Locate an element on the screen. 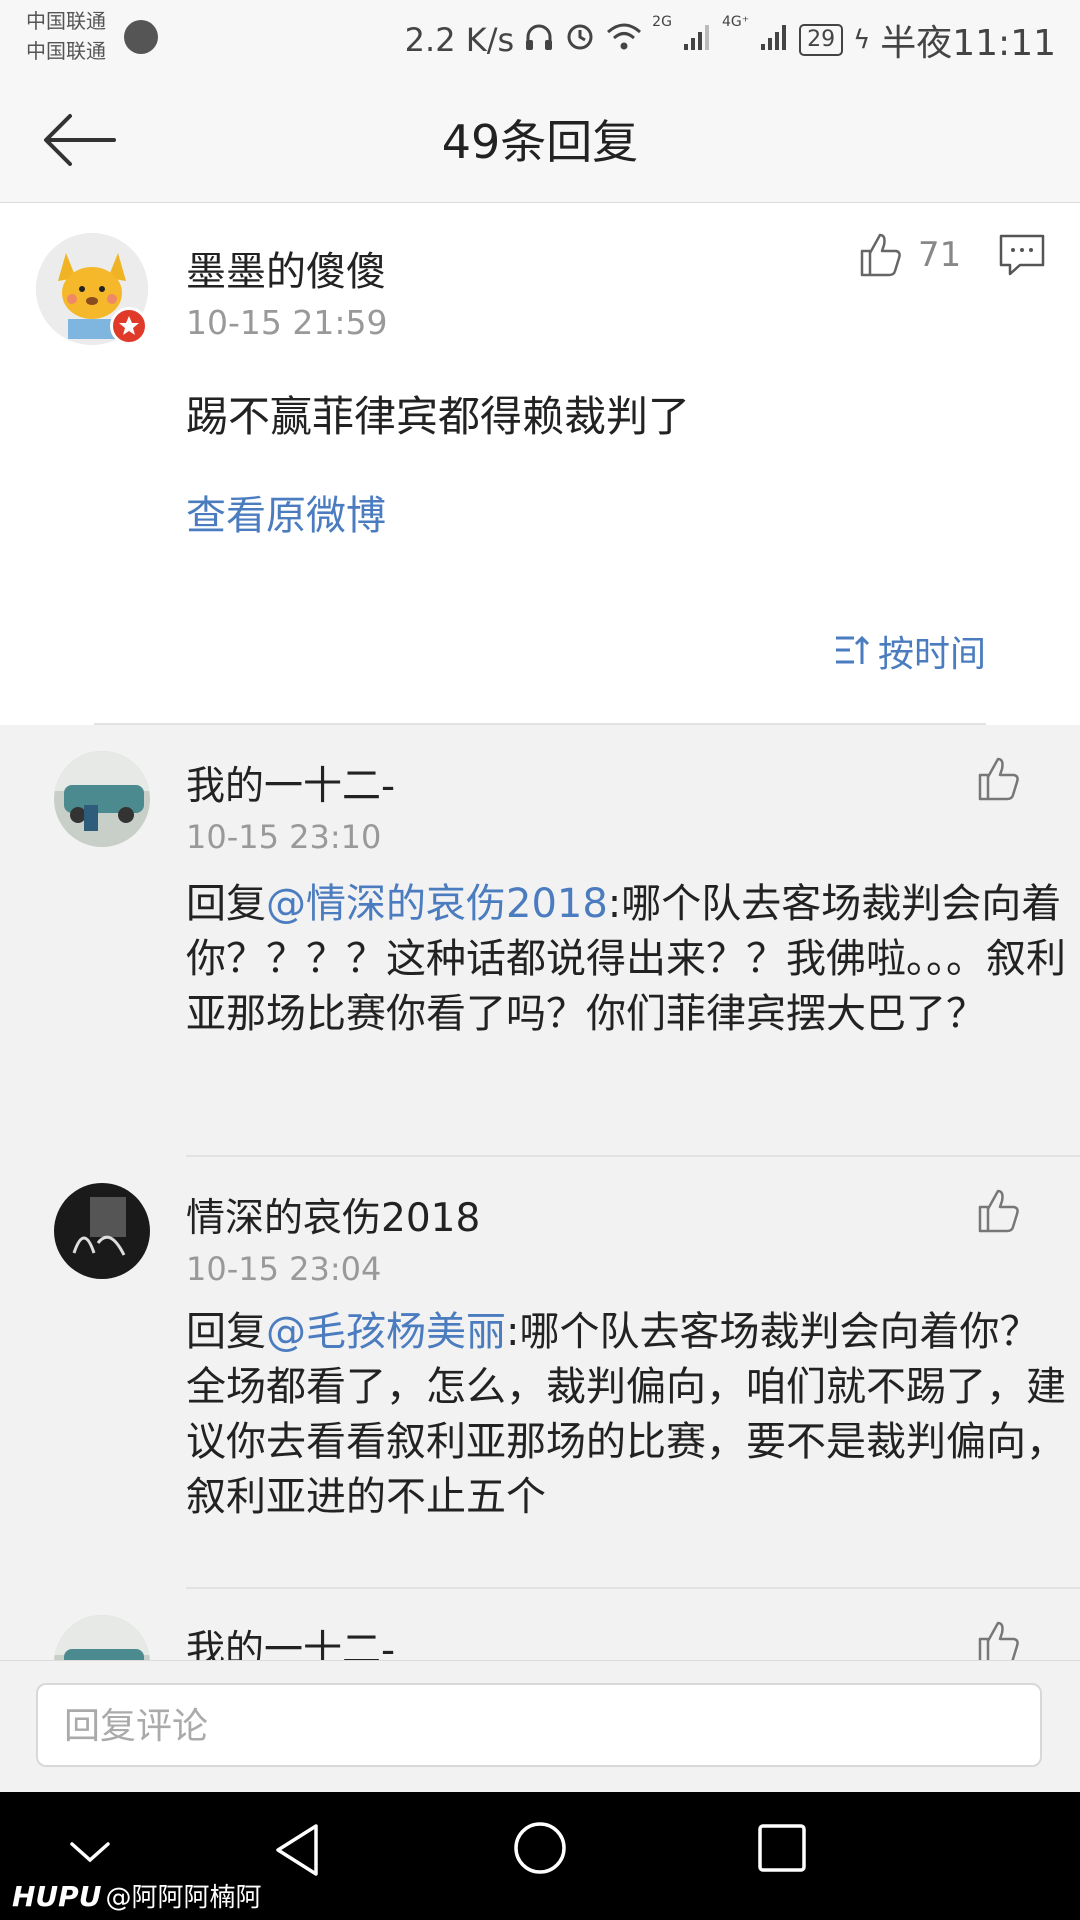  like-button: 71 is located at coordinates (908, 255).